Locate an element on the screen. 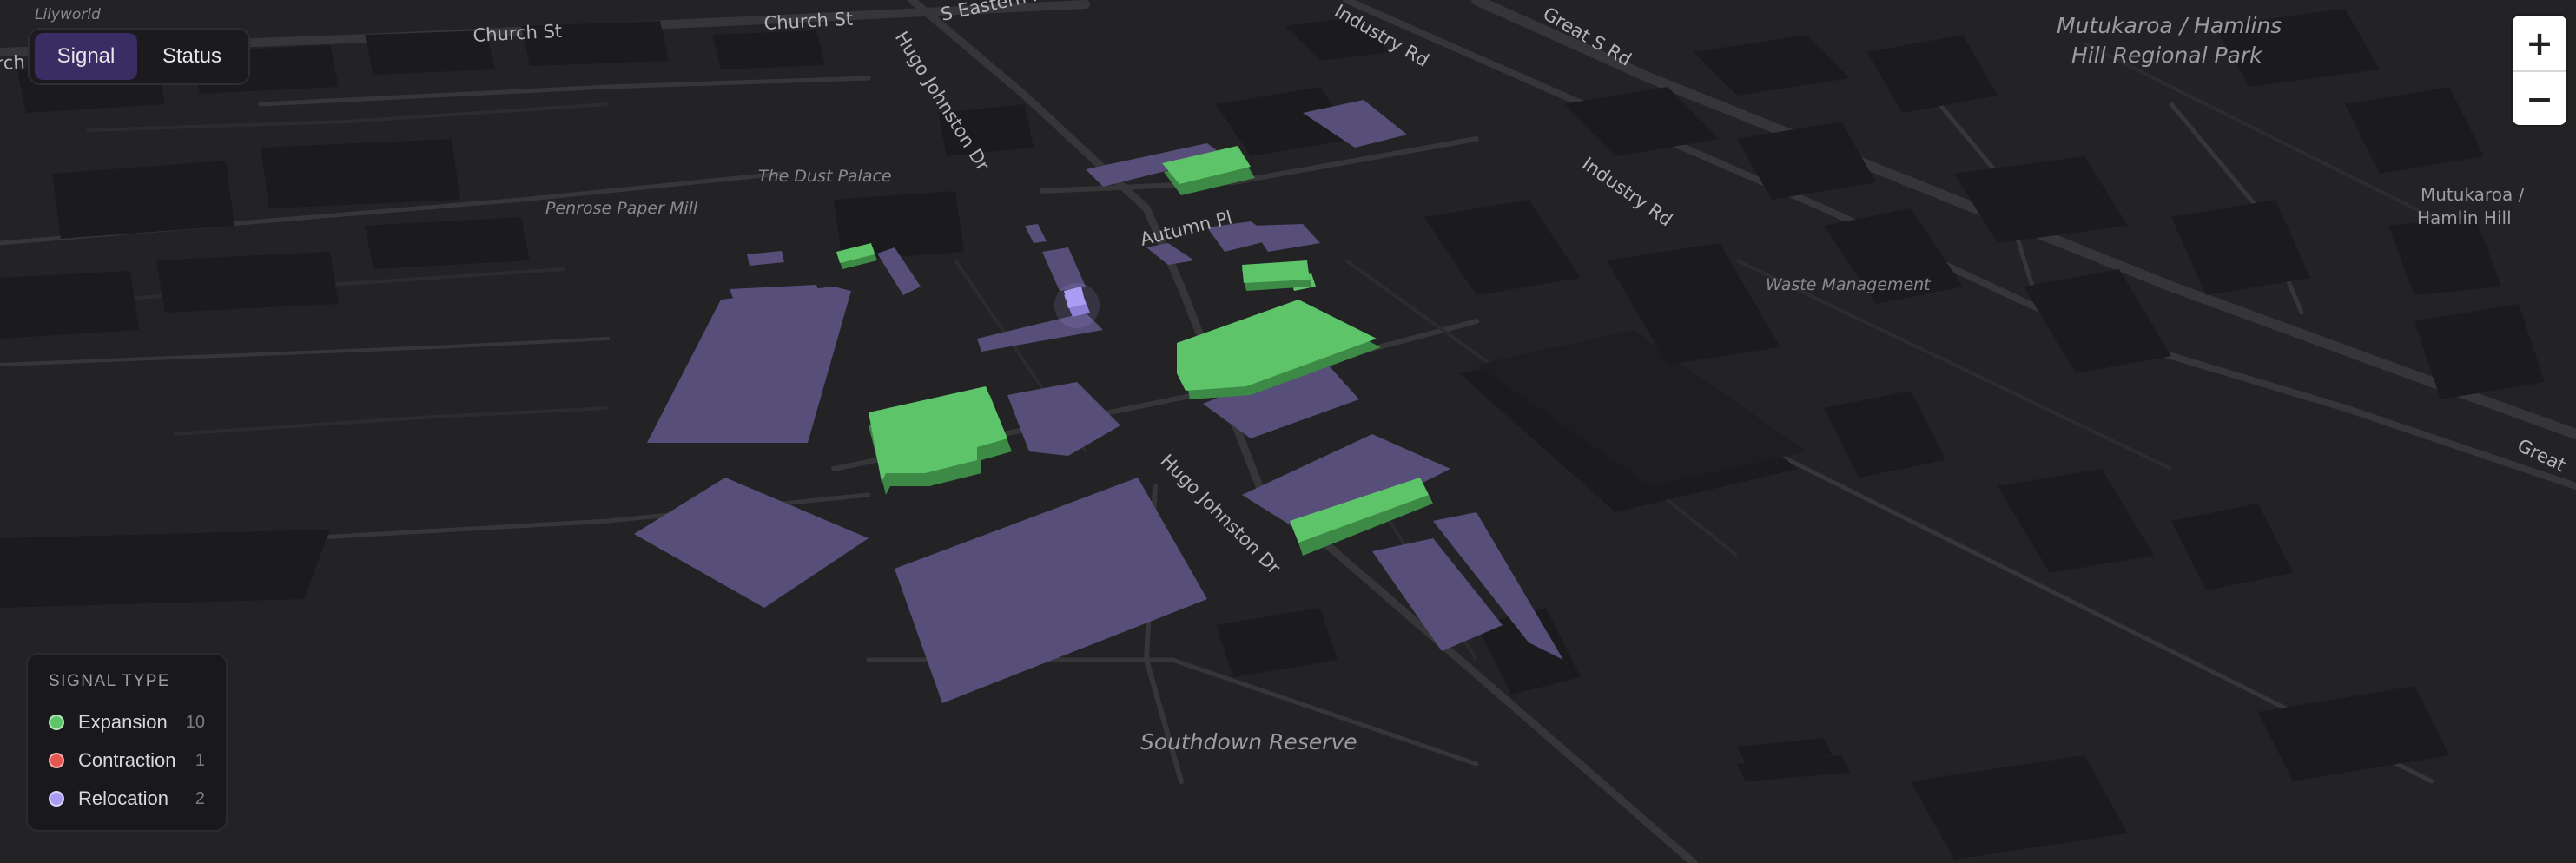  place-label: Penrose Paper Mill is located at coordinates (621, 208).